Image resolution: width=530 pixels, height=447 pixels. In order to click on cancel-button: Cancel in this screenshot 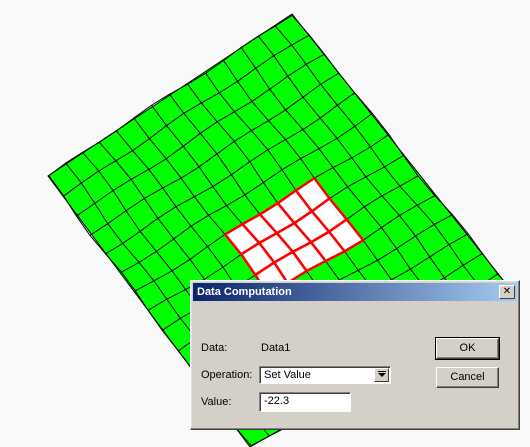, I will do `click(467, 377)`.